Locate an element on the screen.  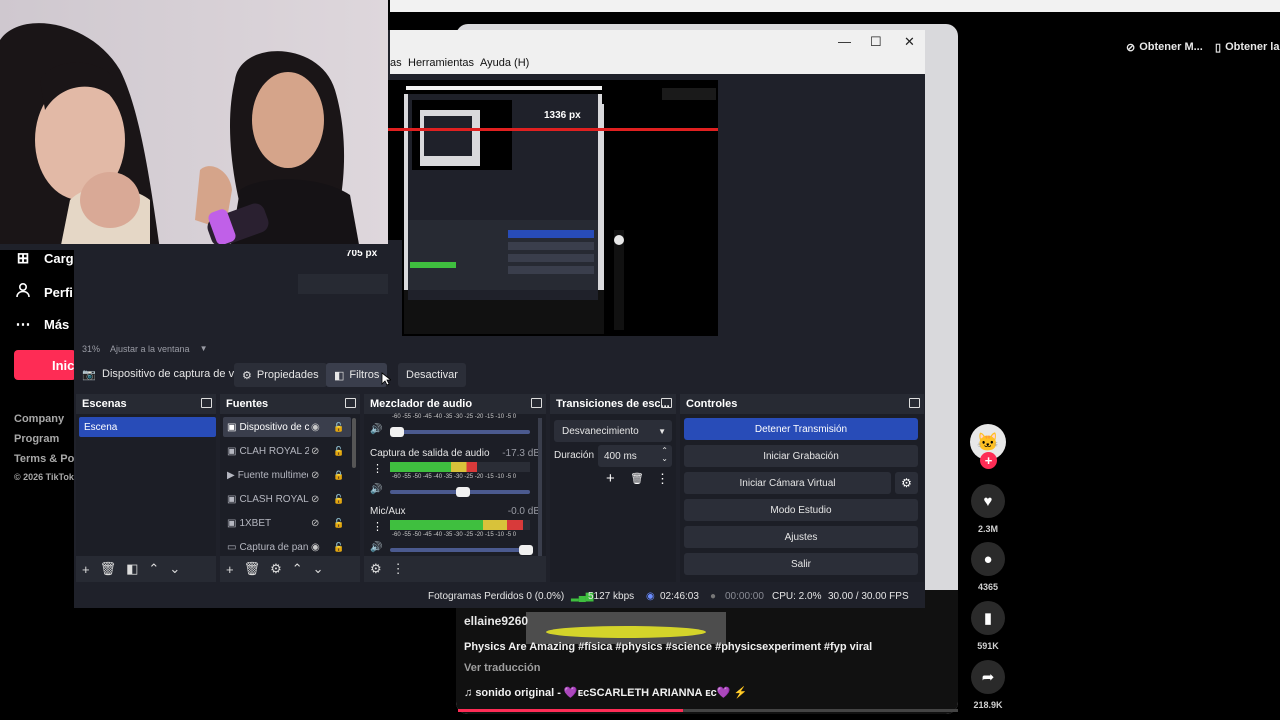
nav-upload-label: Carg is located at coordinates (59, 258).